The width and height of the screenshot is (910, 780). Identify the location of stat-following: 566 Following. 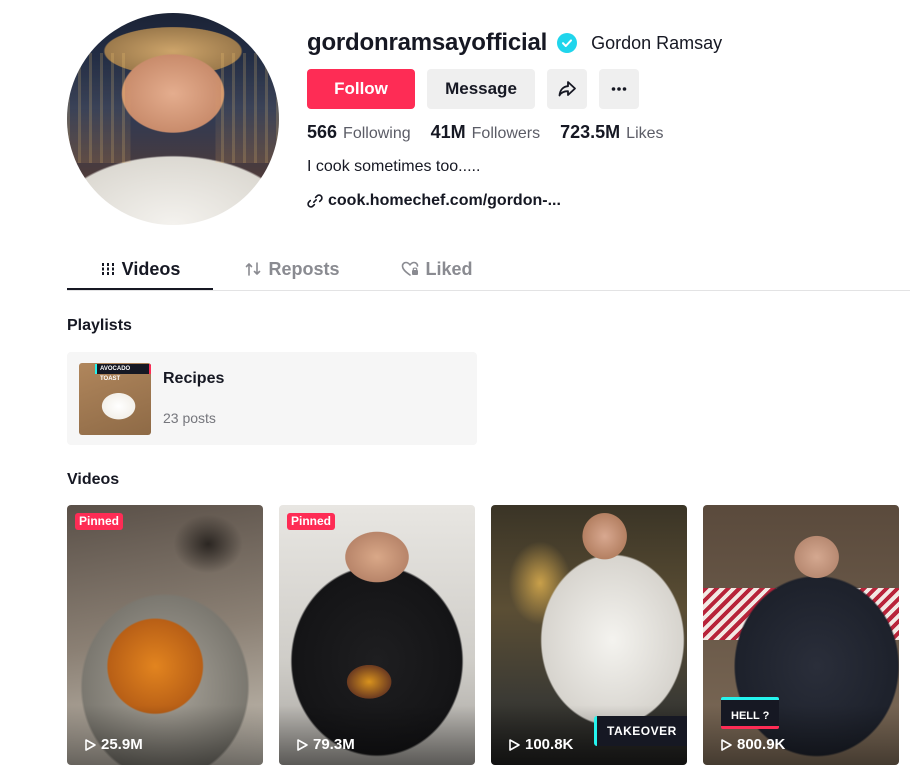
(359, 132).